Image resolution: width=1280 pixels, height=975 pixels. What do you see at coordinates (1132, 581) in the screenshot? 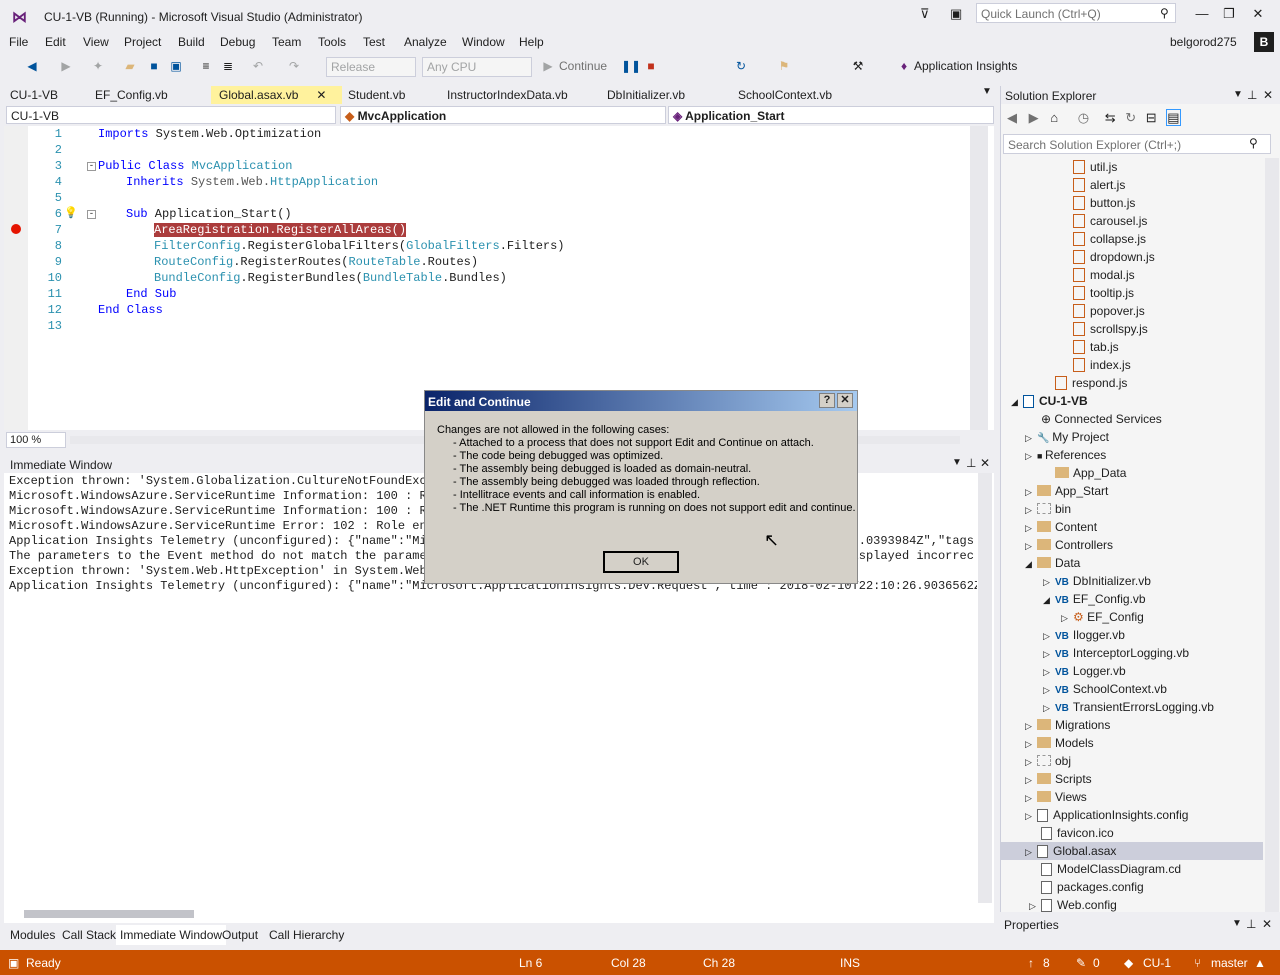
I see `solution-tree-item: ▷ VB DbInitializer.vb` at bounding box center [1132, 581].